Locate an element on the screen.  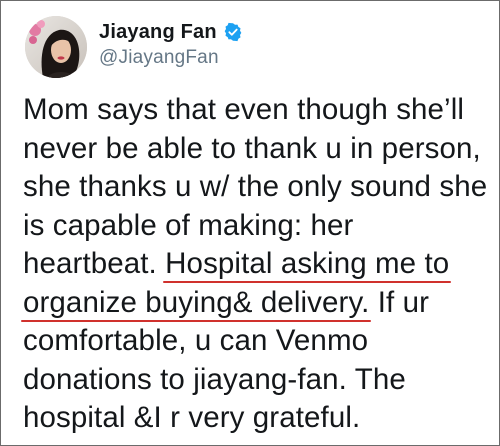
avatar is located at coordinates (56, 47).